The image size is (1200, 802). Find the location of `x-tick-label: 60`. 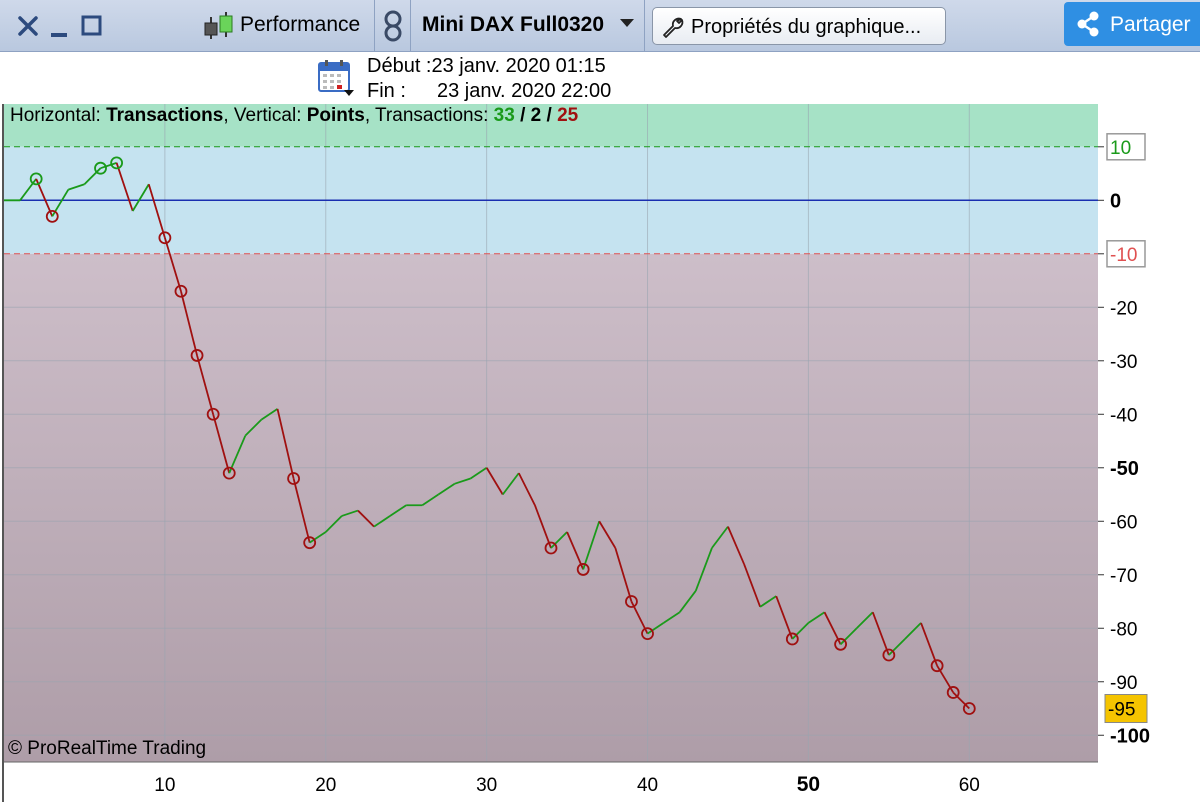

x-tick-label: 60 is located at coordinates (969, 785).